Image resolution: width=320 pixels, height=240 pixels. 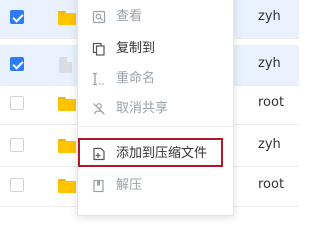 What do you see at coordinates (155, 17) in the screenshot?
I see `menu-item-view: 查看` at bounding box center [155, 17].